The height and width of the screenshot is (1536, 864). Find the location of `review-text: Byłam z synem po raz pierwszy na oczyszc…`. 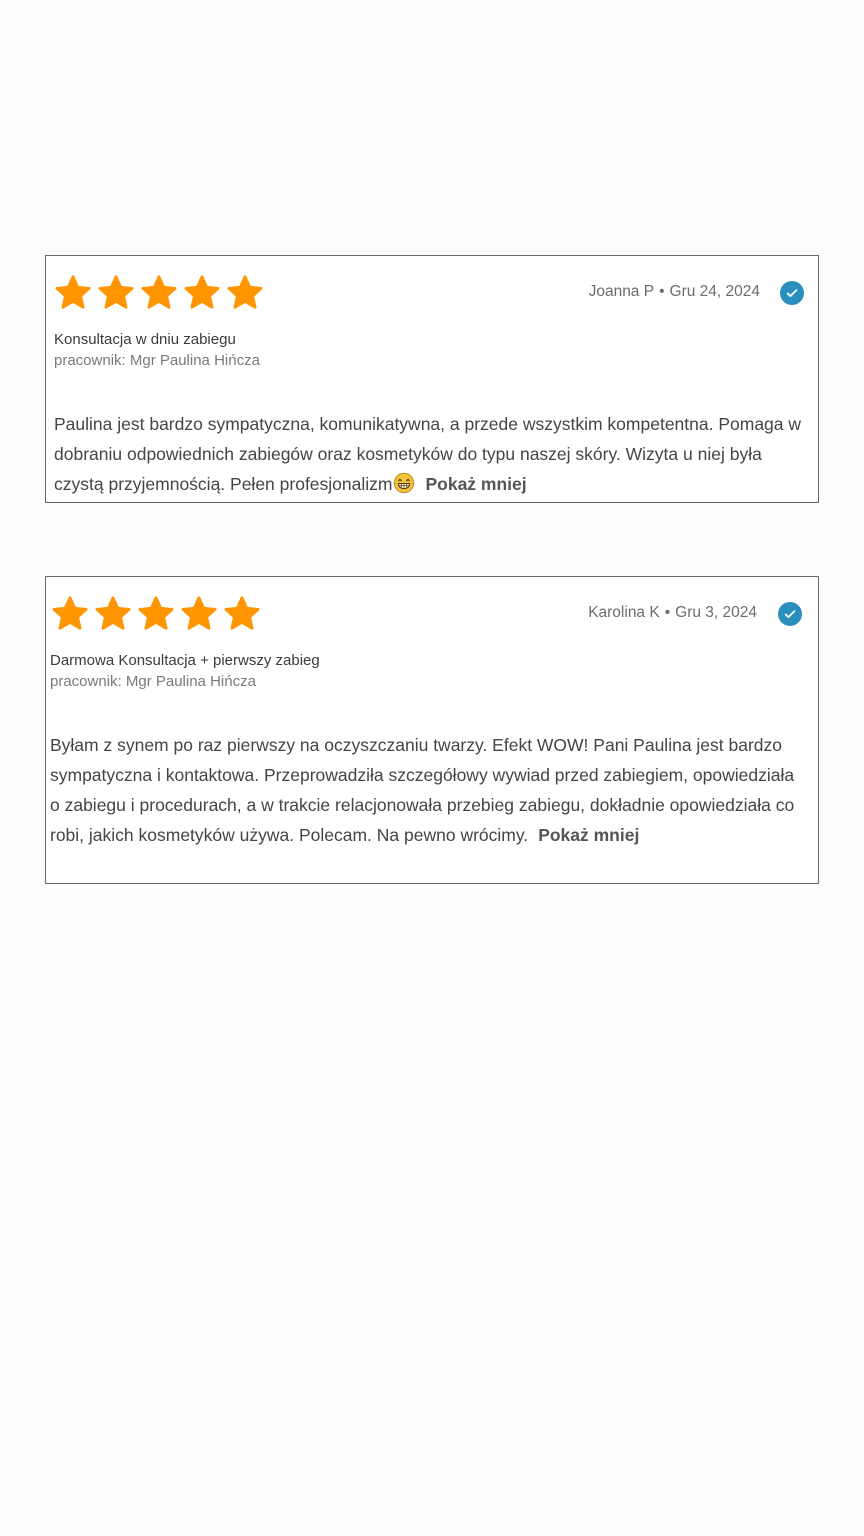

review-text: Byłam z synem po raz pierwszy na oczyszc… is located at coordinates (427, 790).